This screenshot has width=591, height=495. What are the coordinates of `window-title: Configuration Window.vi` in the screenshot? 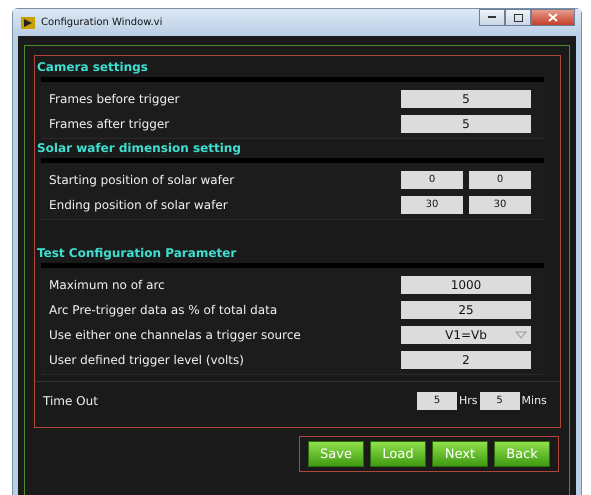 It's located at (101, 22).